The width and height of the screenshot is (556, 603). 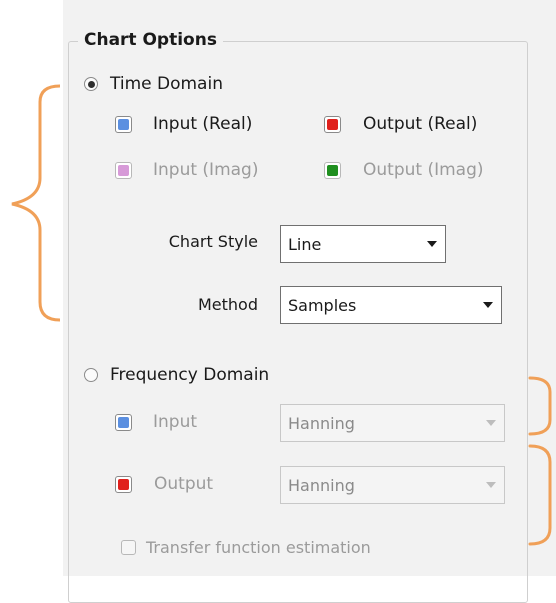 I want to click on chart-style-value: Line, so click(x=305, y=244).